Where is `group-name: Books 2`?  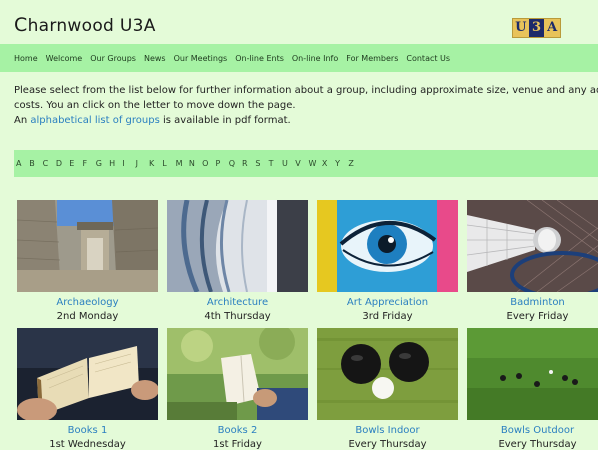 group-name: Books 2 is located at coordinates (237, 430).